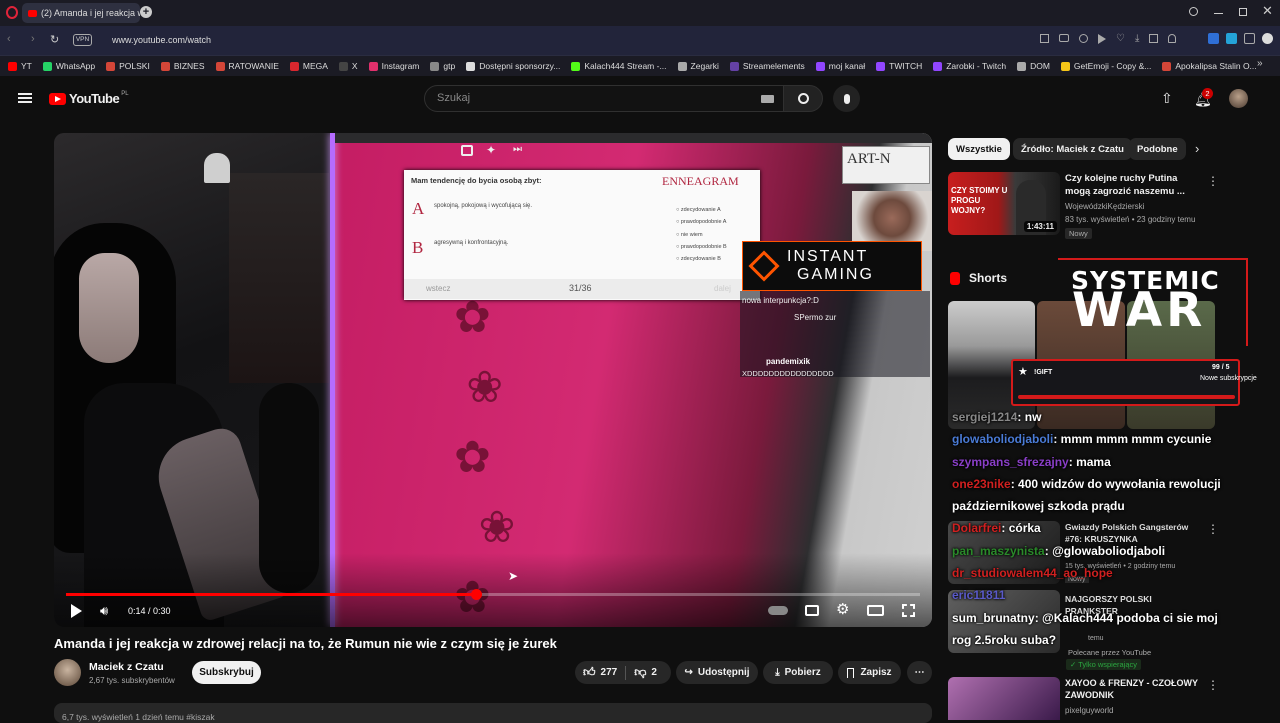 This screenshot has height=723, width=1280. What do you see at coordinates (226, 672) in the screenshot?
I see `subscribe-button: Subskrybuj` at bounding box center [226, 672].